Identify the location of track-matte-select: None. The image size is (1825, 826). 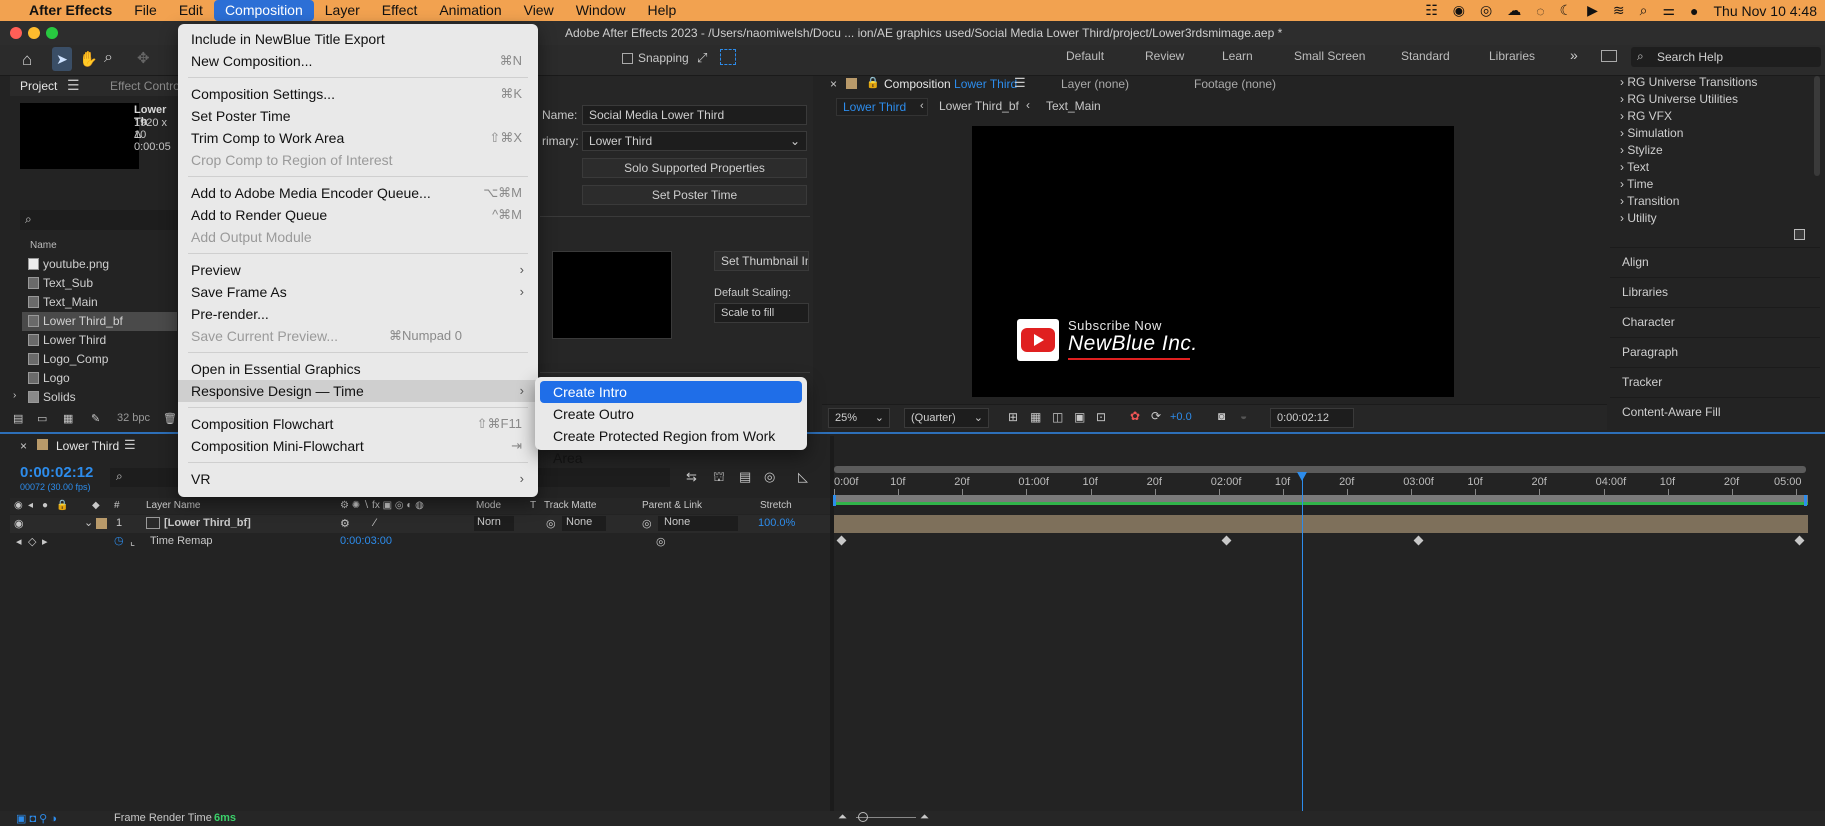
(584, 523).